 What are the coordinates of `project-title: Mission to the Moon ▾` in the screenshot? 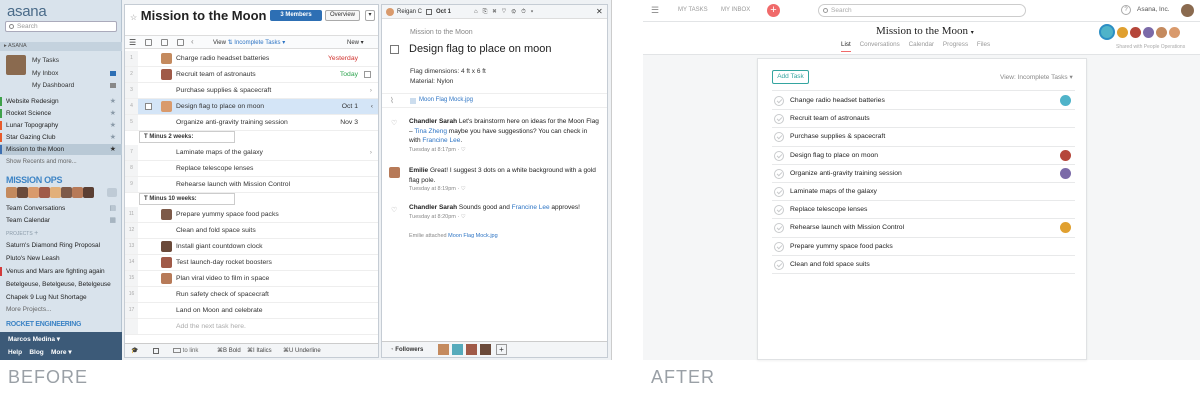 It's located at (925, 31).